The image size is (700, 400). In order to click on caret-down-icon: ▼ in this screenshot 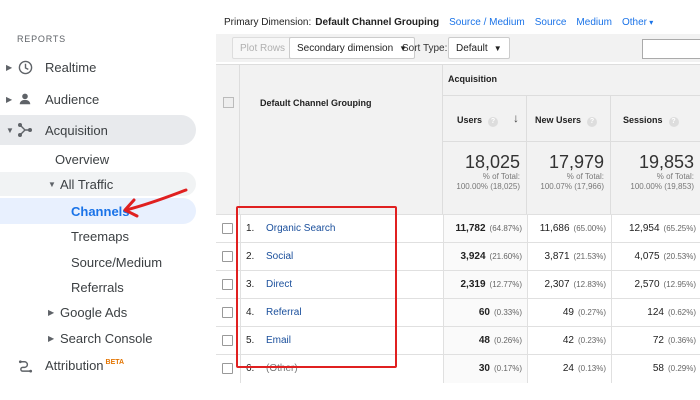, I will do `click(52, 184)`.